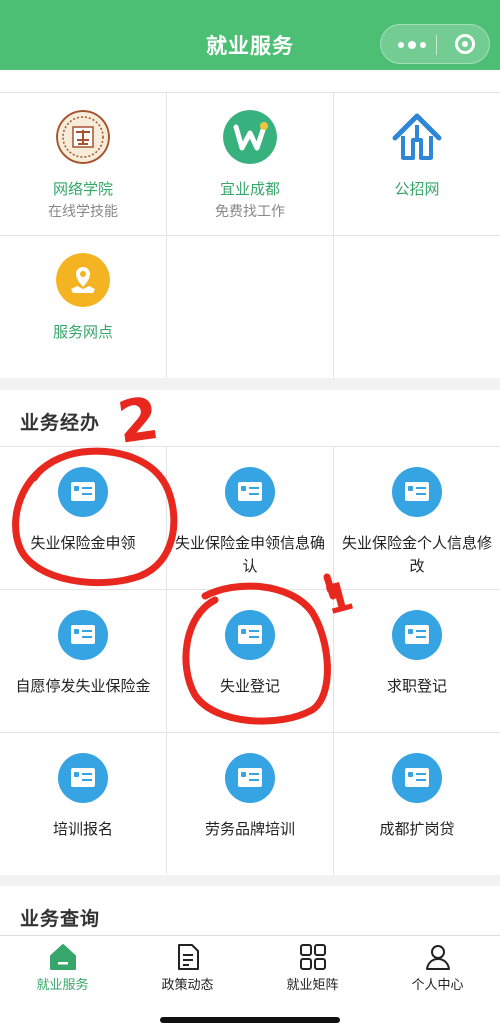 The width and height of the screenshot is (500, 1023). I want to click on mini-program-capsule, so click(435, 44).